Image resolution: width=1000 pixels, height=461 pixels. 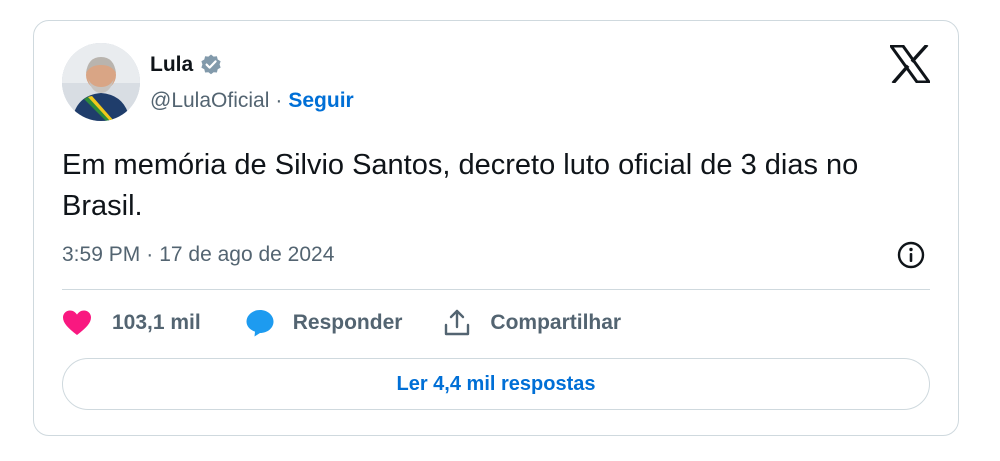 What do you see at coordinates (77, 323) in the screenshot?
I see `heart-icon` at bounding box center [77, 323].